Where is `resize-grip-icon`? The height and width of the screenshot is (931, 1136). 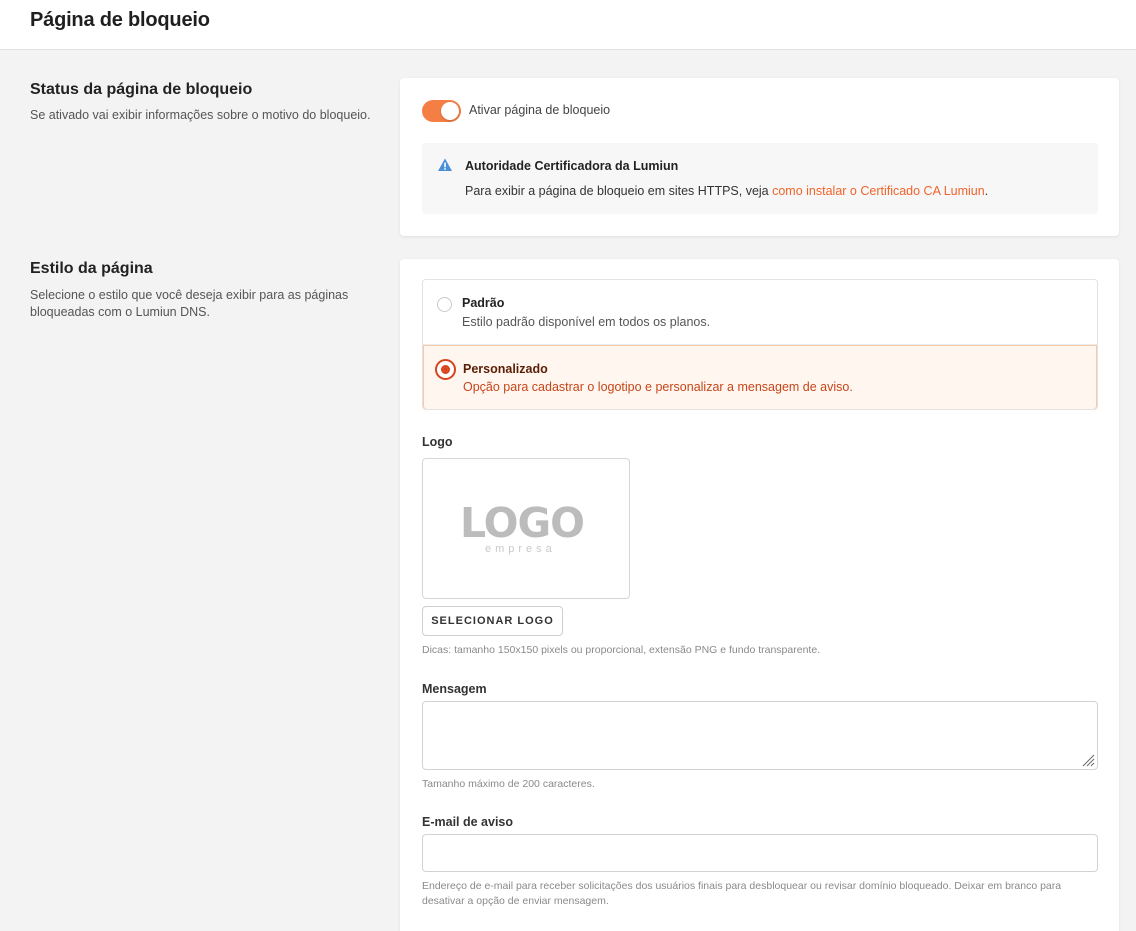 resize-grip-icon is located at coordinates (1088, 760).